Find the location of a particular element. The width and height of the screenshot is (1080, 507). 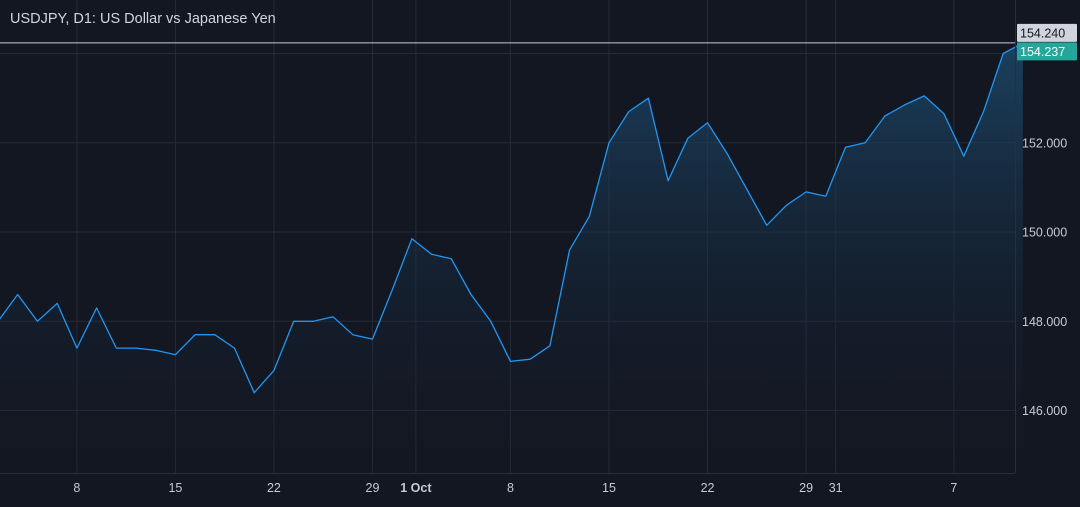

y-tick-label: 152.000 is located at coordinates (1044, 143).